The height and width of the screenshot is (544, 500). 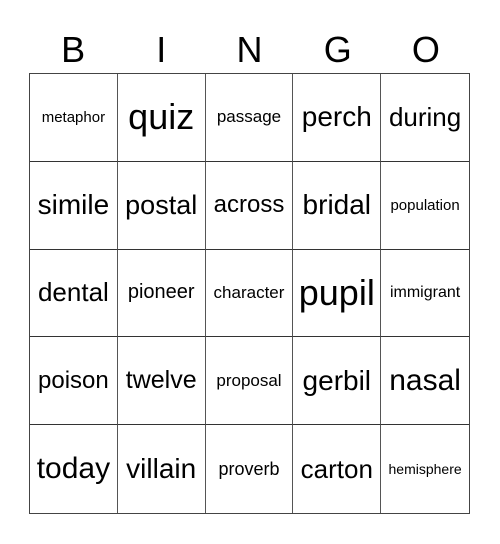 What do you see at coordinates (337, 49) in the screenshot?
I see `header-letter-g: G` at bounding box center [337, 49].